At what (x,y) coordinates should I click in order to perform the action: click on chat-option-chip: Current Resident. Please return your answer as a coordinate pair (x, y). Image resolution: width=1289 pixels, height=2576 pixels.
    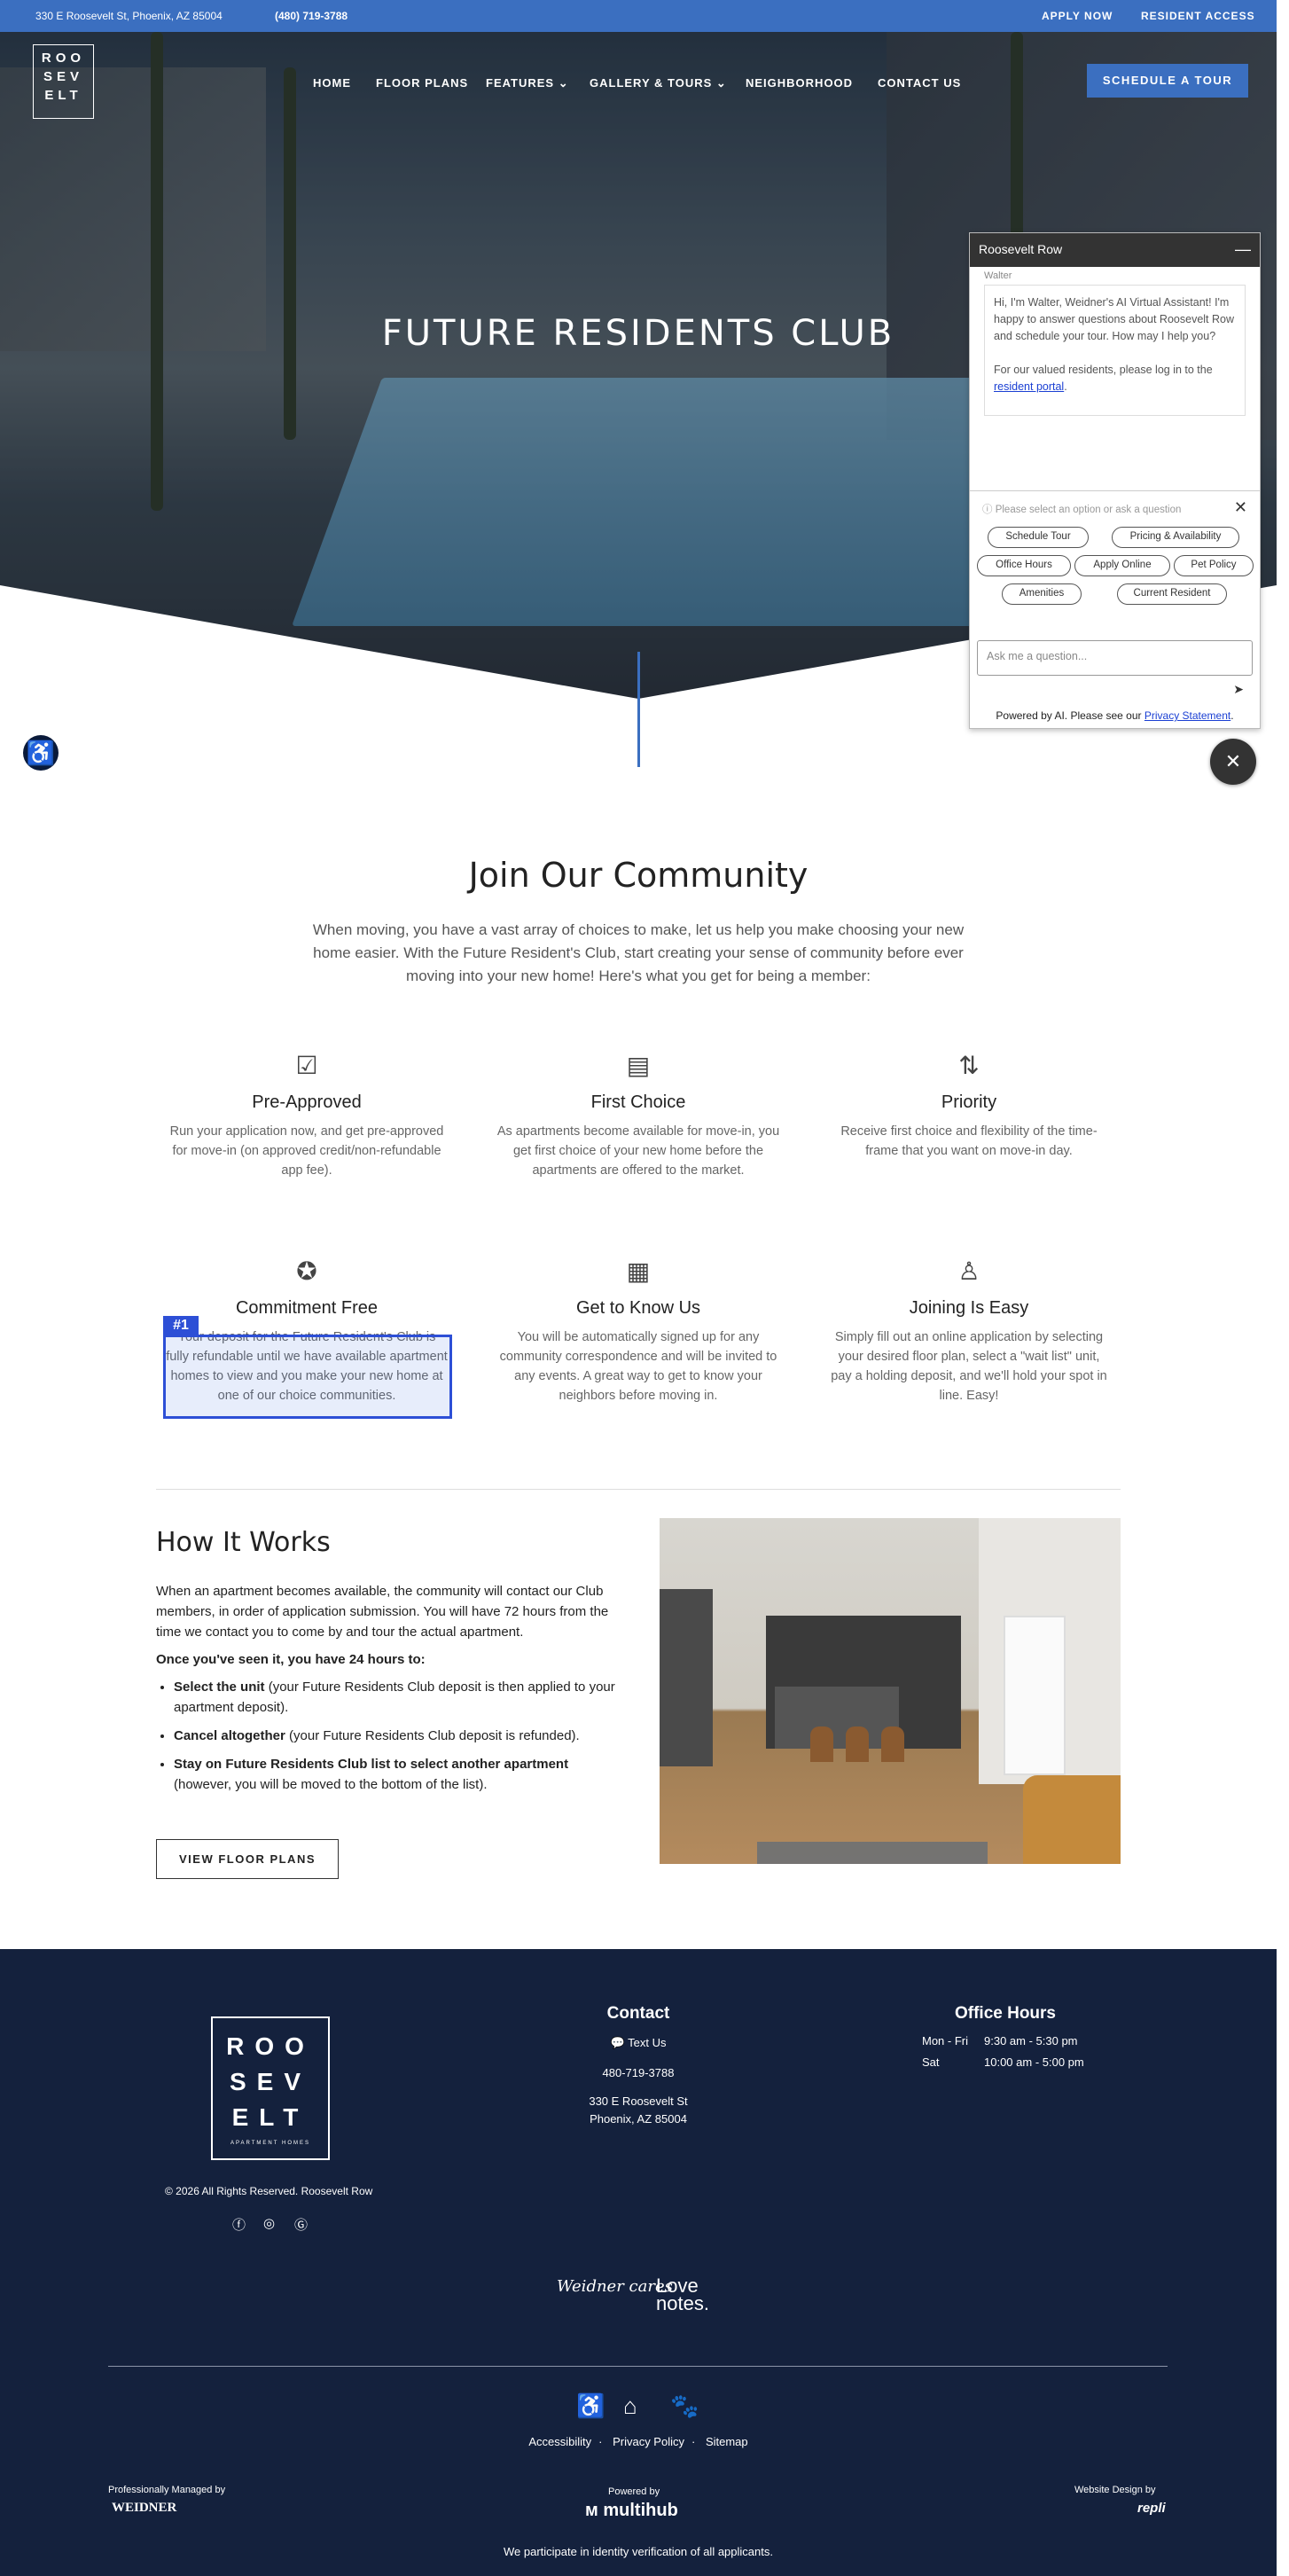
    Looking at the image, I should click on (1172, 594).